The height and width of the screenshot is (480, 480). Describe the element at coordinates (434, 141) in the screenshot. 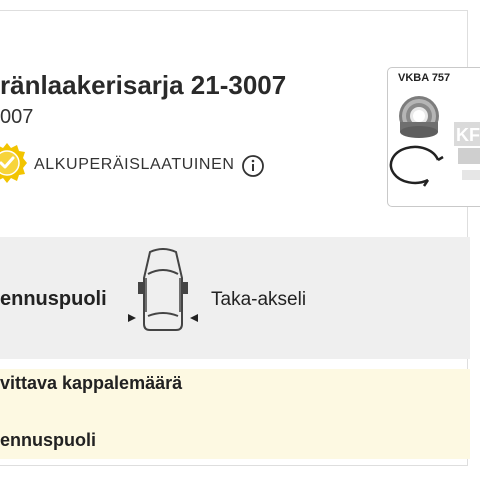

I see `thumbnail-image: KF` at that location.